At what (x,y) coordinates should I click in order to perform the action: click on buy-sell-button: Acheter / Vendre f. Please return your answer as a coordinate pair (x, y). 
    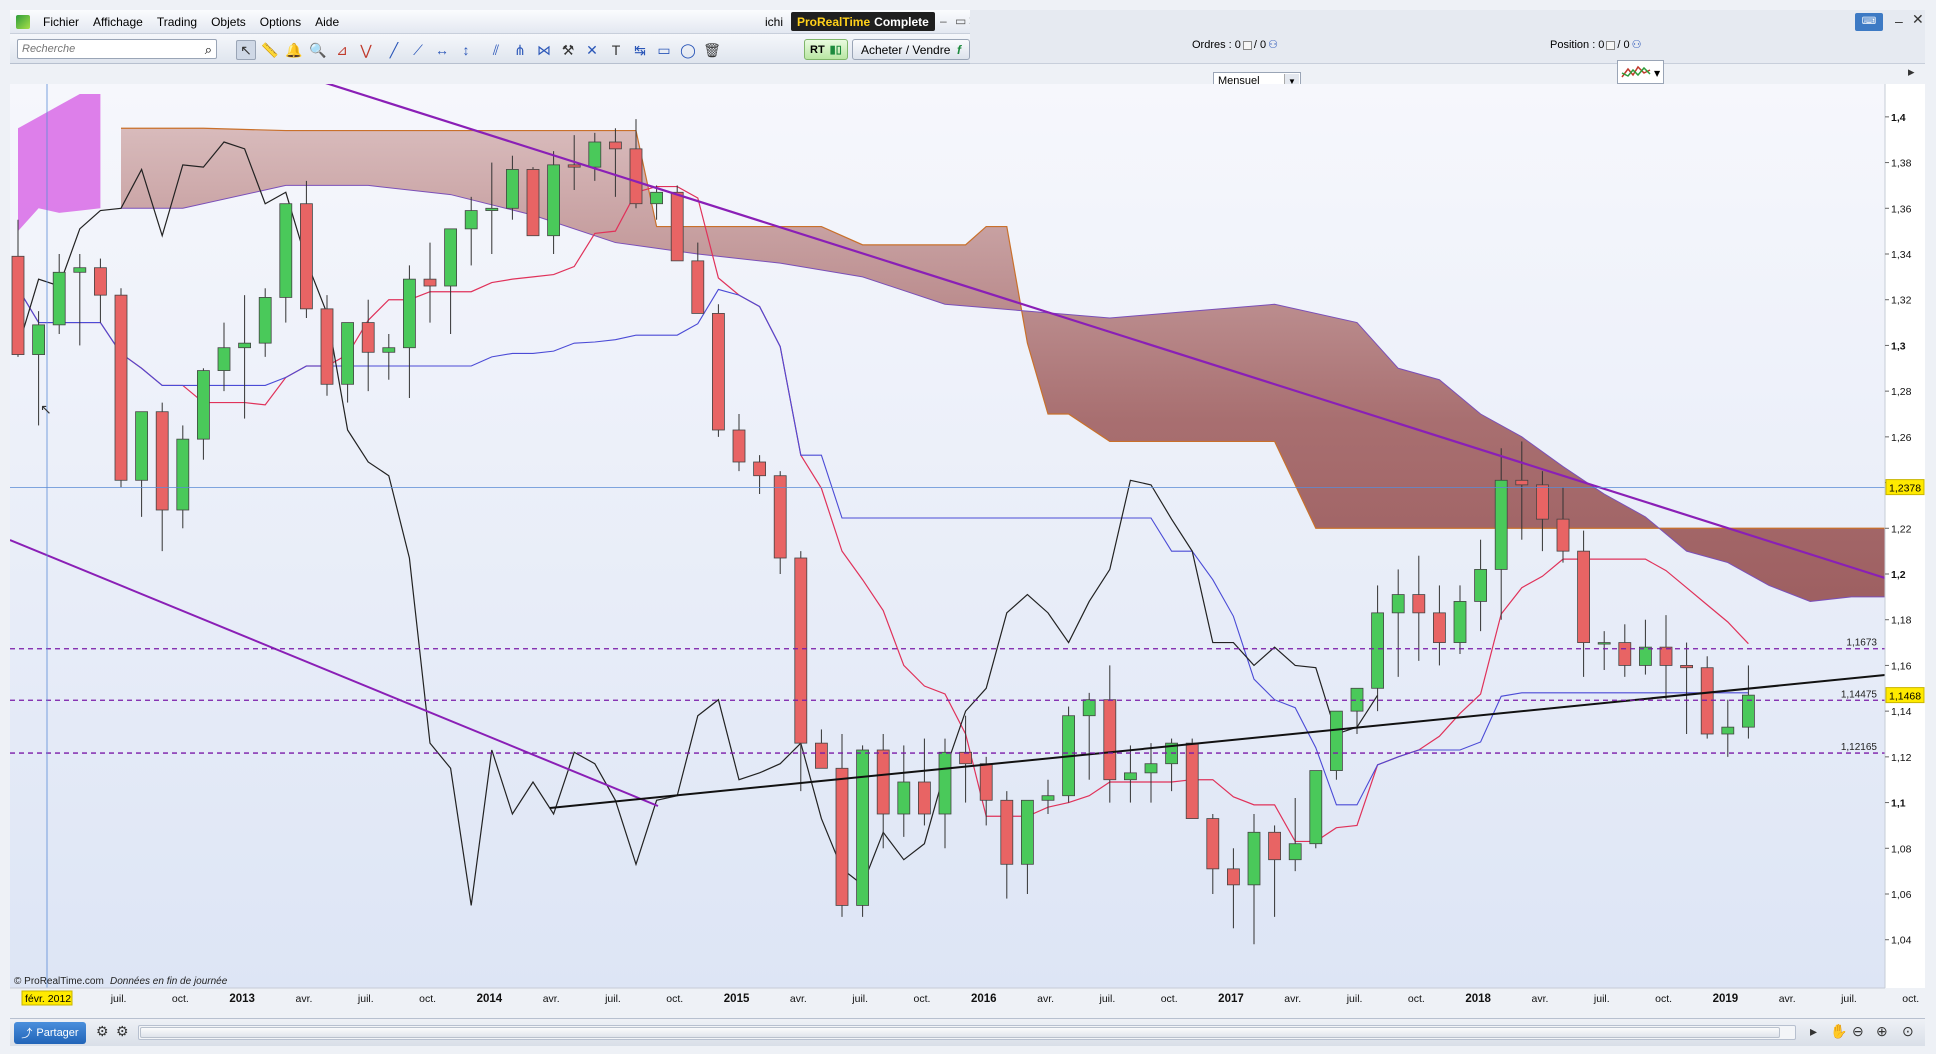
    Looking at the image, I should click on (911, 49).